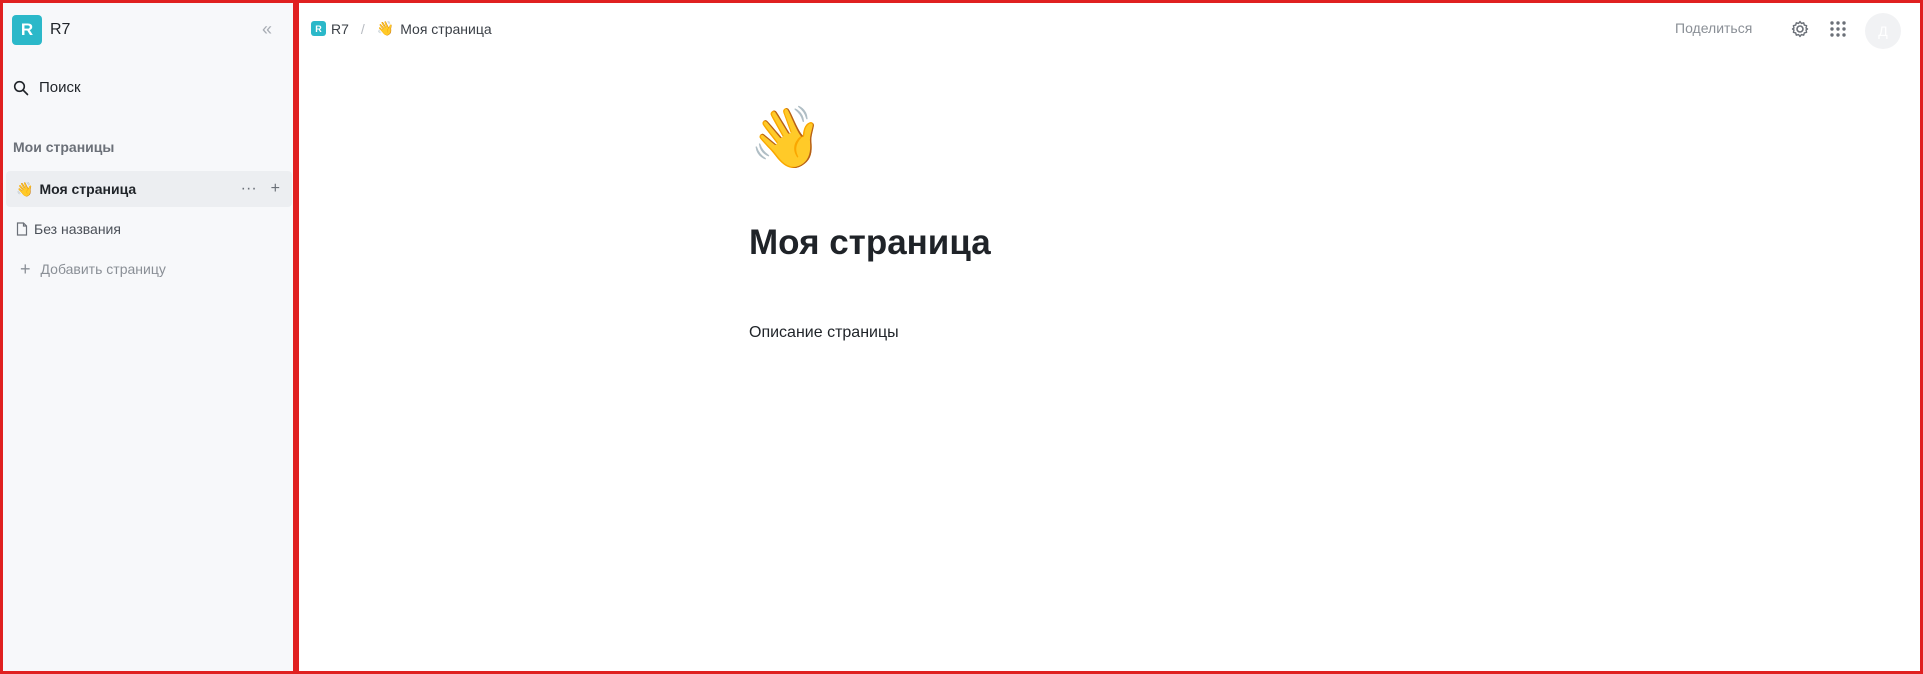  I want to click on breadcrumb-root: R7, so click(340, 29).